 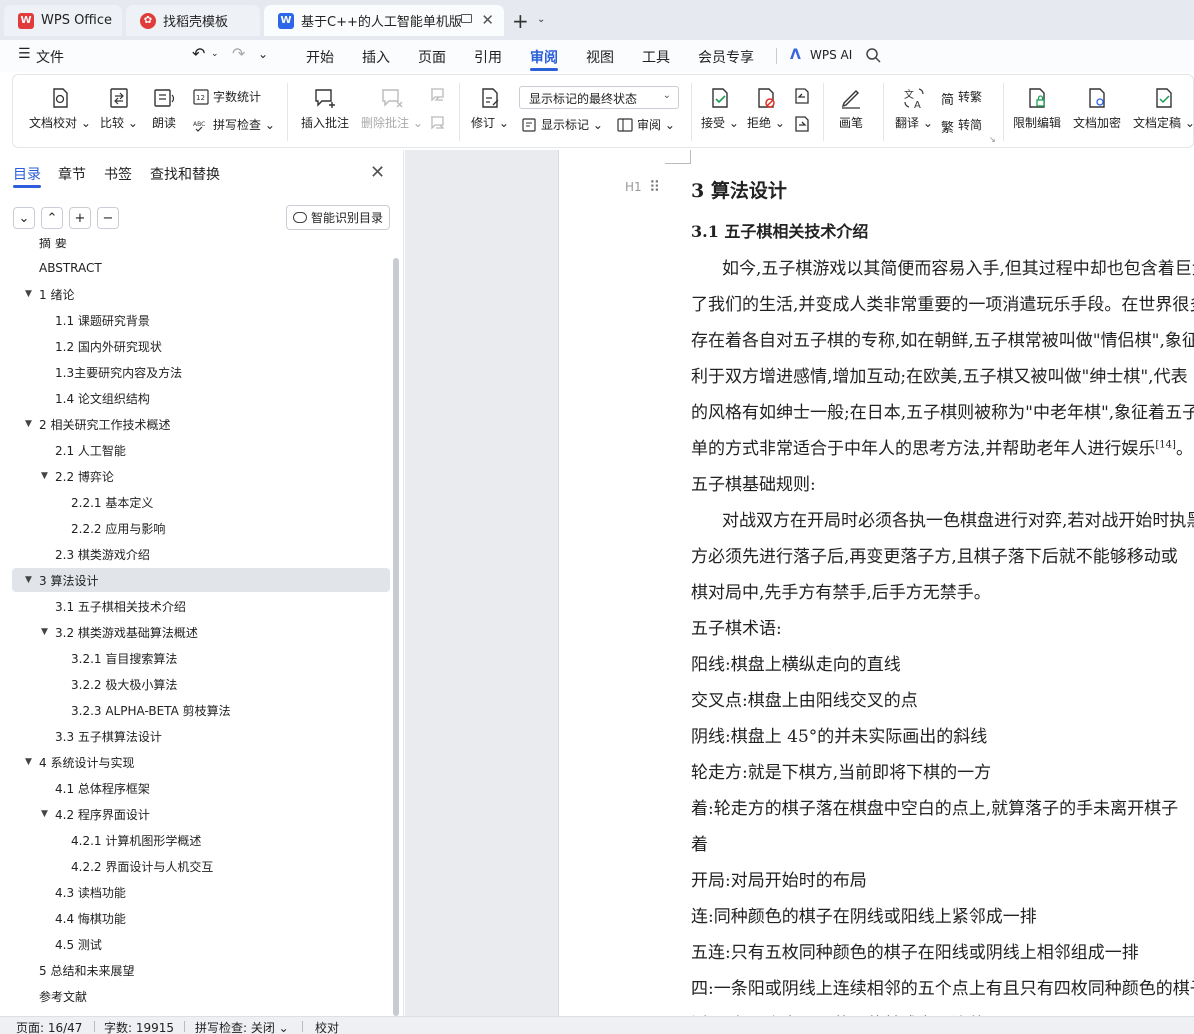 I want to click on paragraph-line: 五子棋基础规则:, so click(x=753, y=482).